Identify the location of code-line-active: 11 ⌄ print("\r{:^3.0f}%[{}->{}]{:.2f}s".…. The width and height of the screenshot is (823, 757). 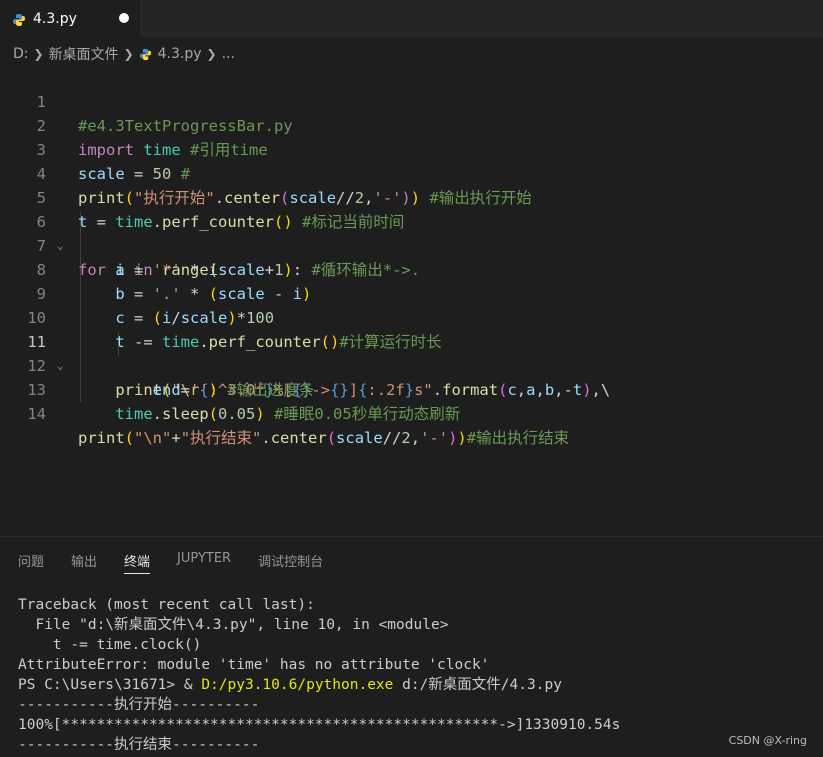
(411, 352).